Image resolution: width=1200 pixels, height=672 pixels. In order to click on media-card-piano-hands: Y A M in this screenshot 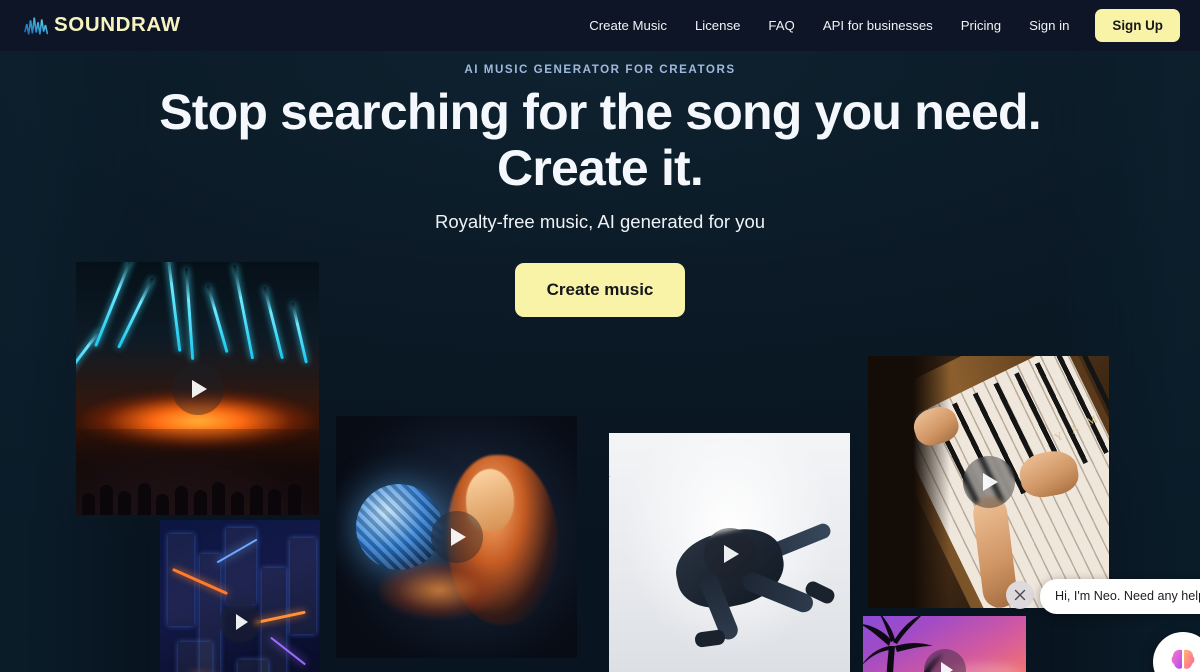, I will do `click(988, 482)`.